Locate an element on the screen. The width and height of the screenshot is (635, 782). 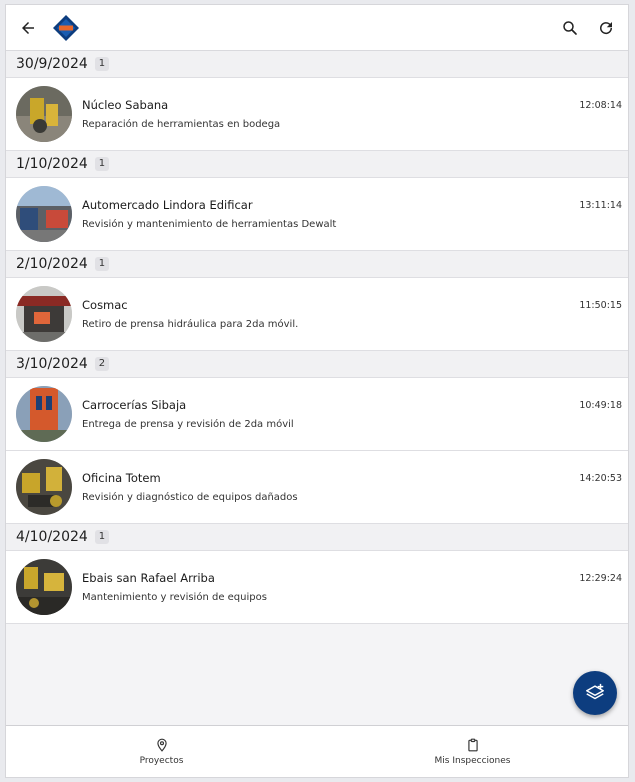
item-title: Carrocerías Sibaja is located at coordinates (134, 405).